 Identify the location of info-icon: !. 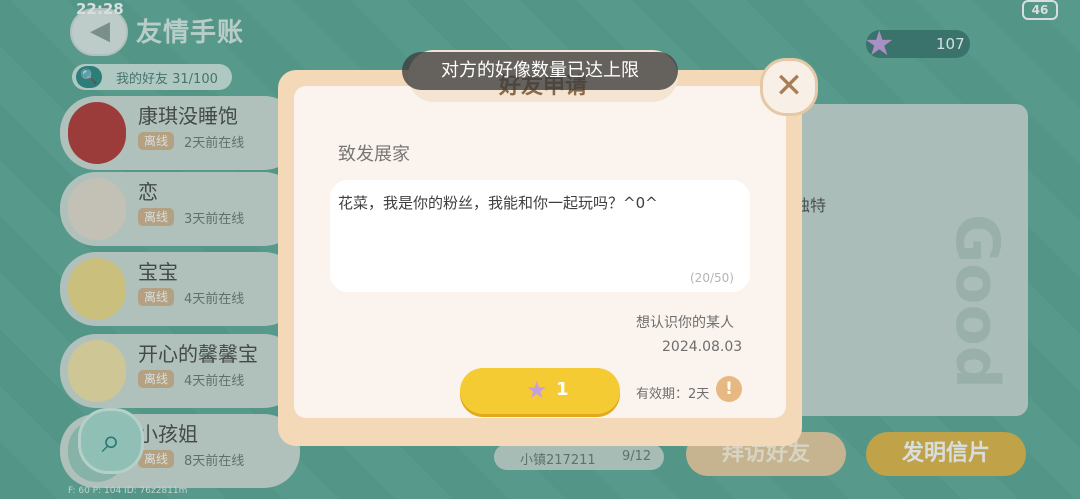
(729, 389).